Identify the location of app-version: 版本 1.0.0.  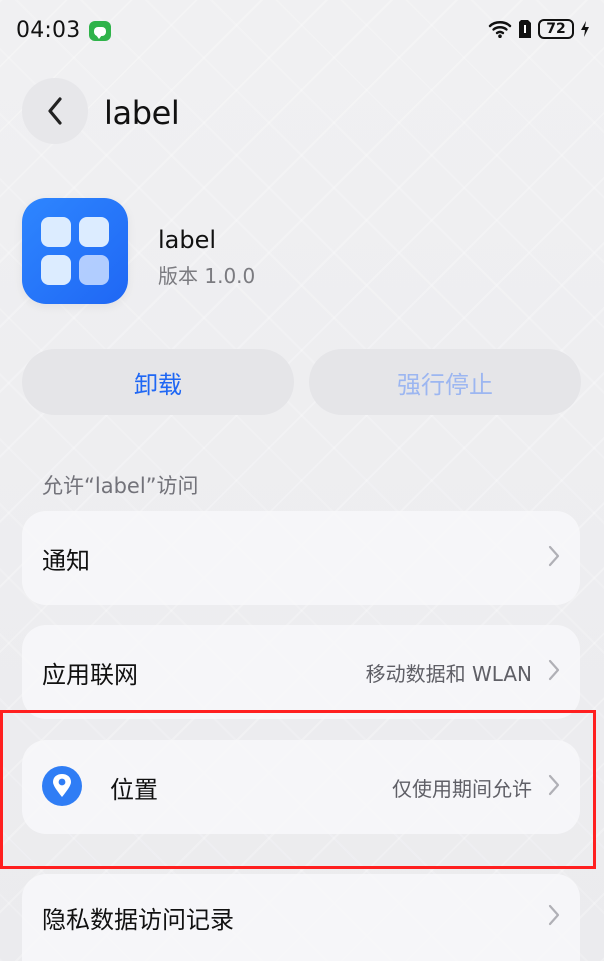
(207, 276).